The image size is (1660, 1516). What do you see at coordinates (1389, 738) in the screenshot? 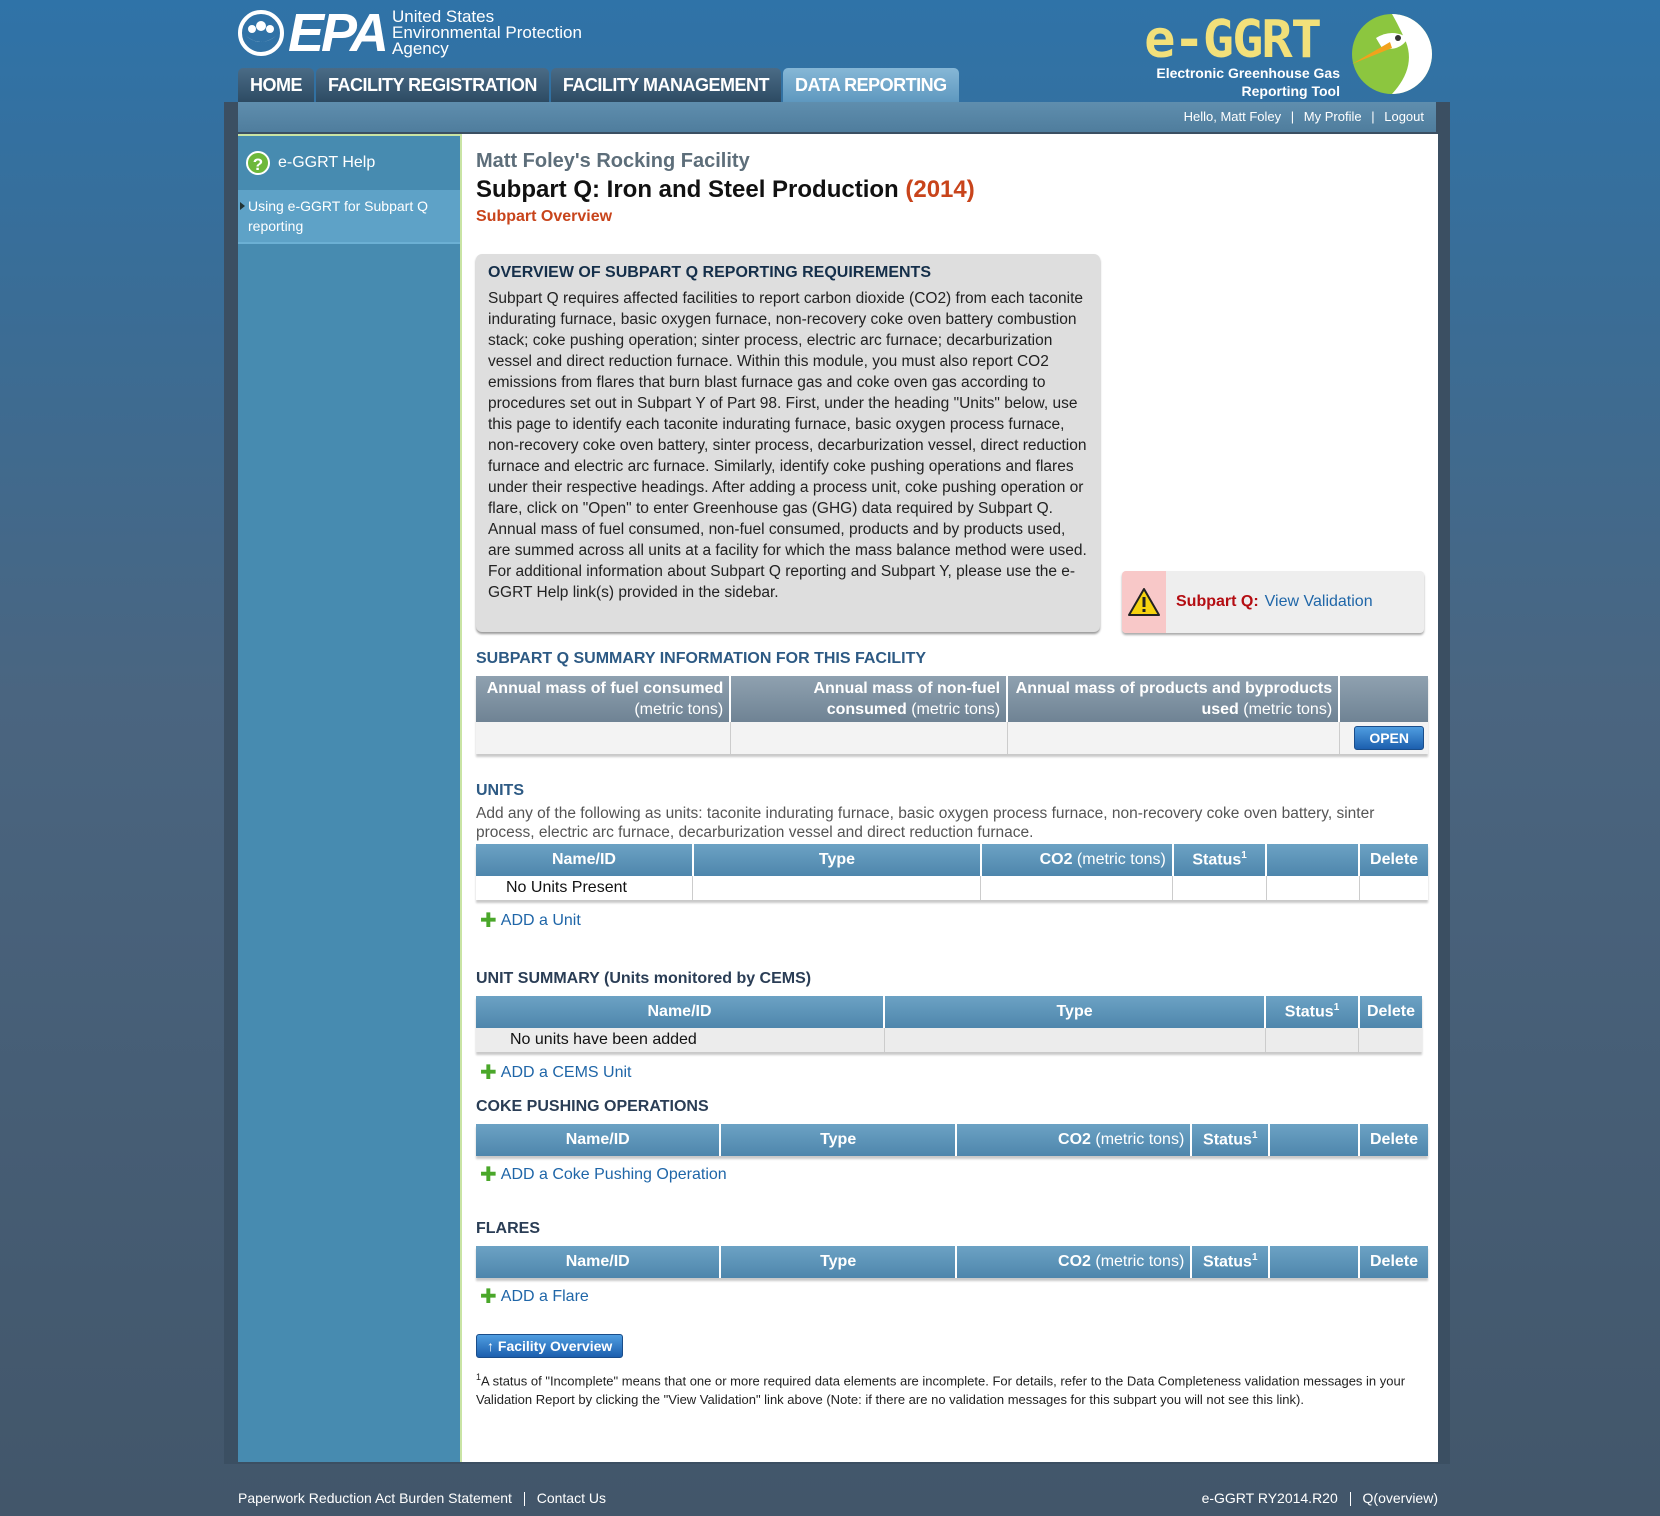
I see `open-summary-button: OPEN` at bounding box center [1389, 738].